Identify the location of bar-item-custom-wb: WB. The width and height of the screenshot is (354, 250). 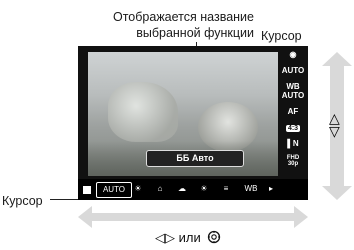
(251, 189).